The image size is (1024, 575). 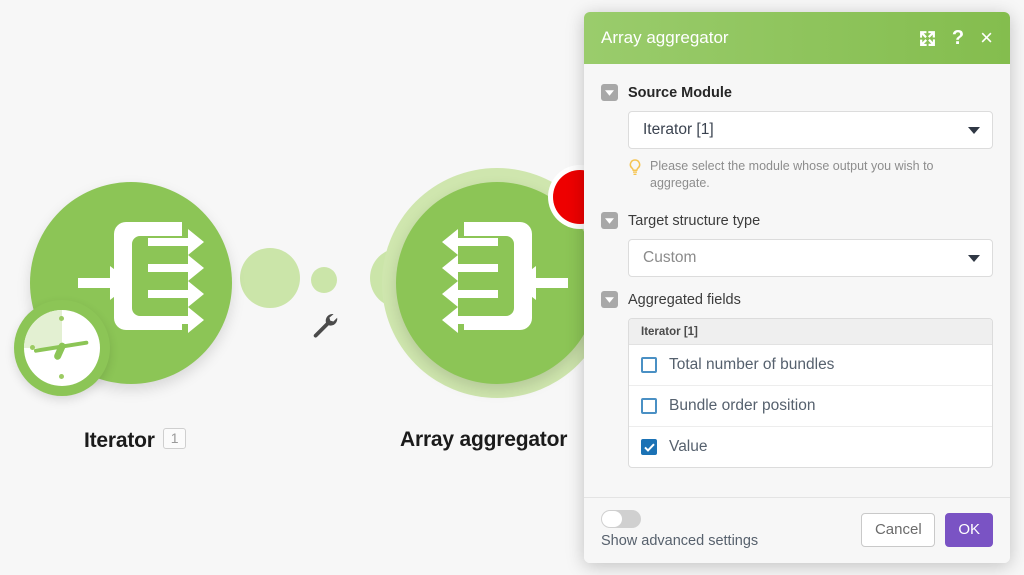 I want to click on iterator-clock-badge, so click(x=62, y=348).